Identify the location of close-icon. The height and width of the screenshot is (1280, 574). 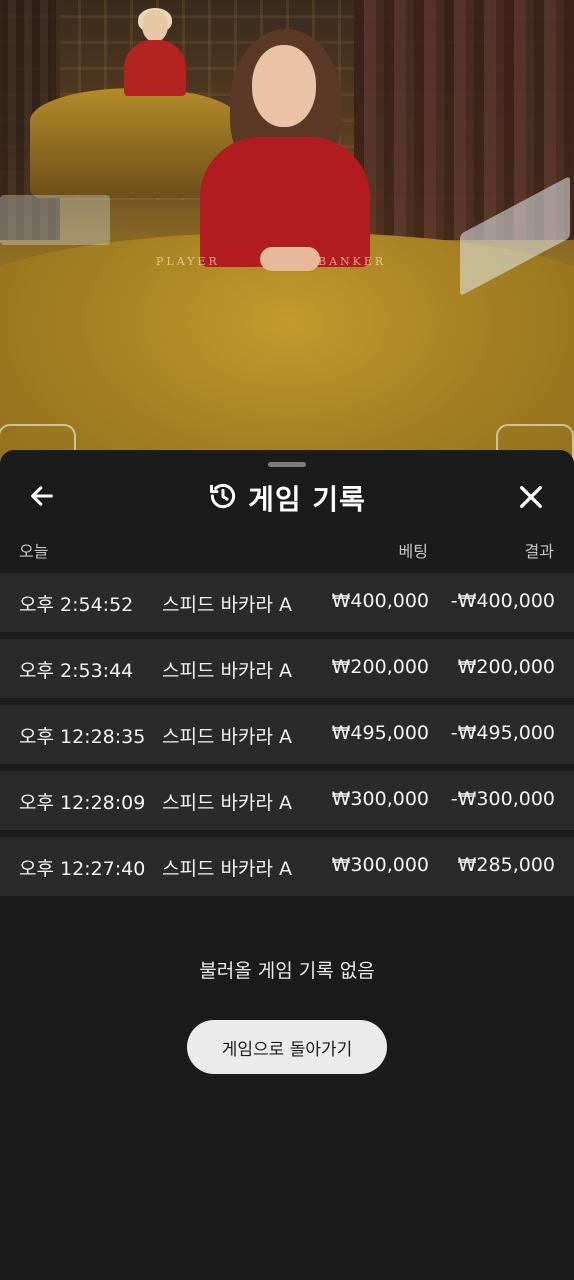
(531, 499).